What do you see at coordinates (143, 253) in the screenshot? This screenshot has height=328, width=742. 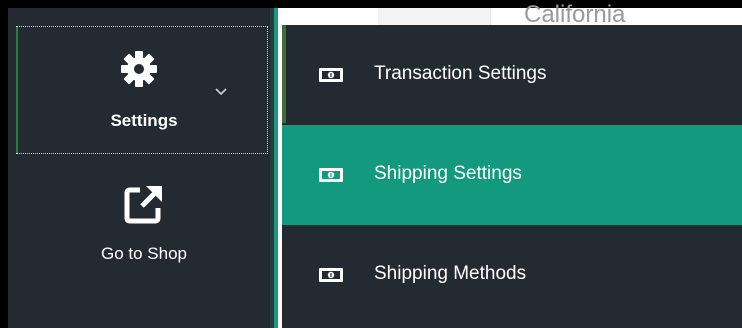 I see `go-to-shop-label: Go to Shop` at bounding box center [143, 253].